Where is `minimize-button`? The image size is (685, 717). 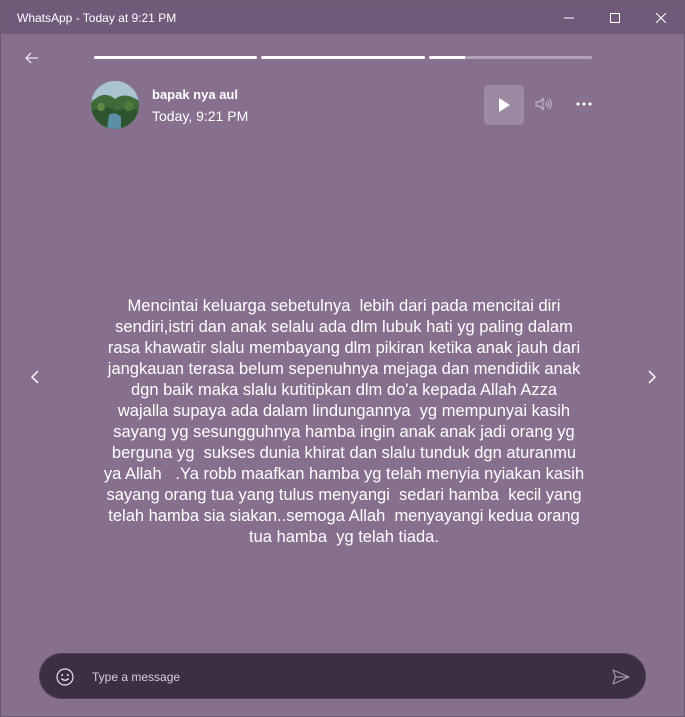
minimize-button is located at coordinates (569, 17).